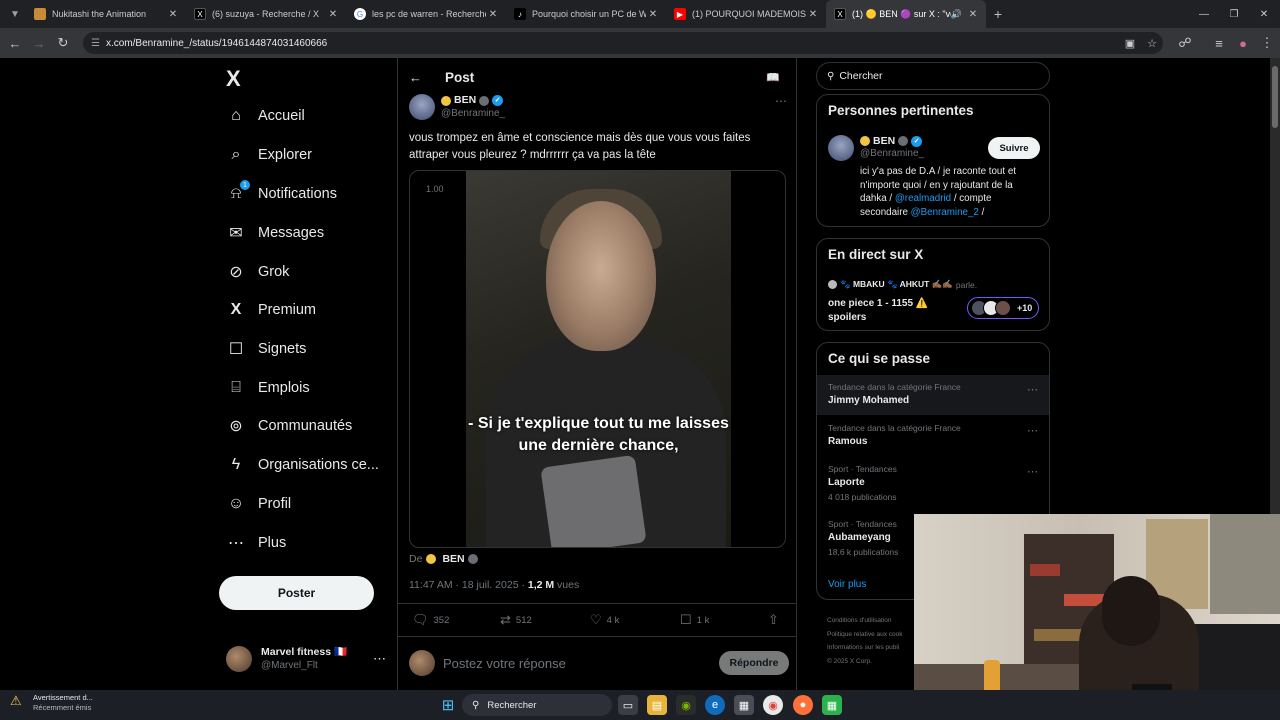 The height and width of the screenshot is (720, 1280). Describe the element at coordinates (435, 189) in the screenshot. I see `playback-speed: 1.00` at that location.